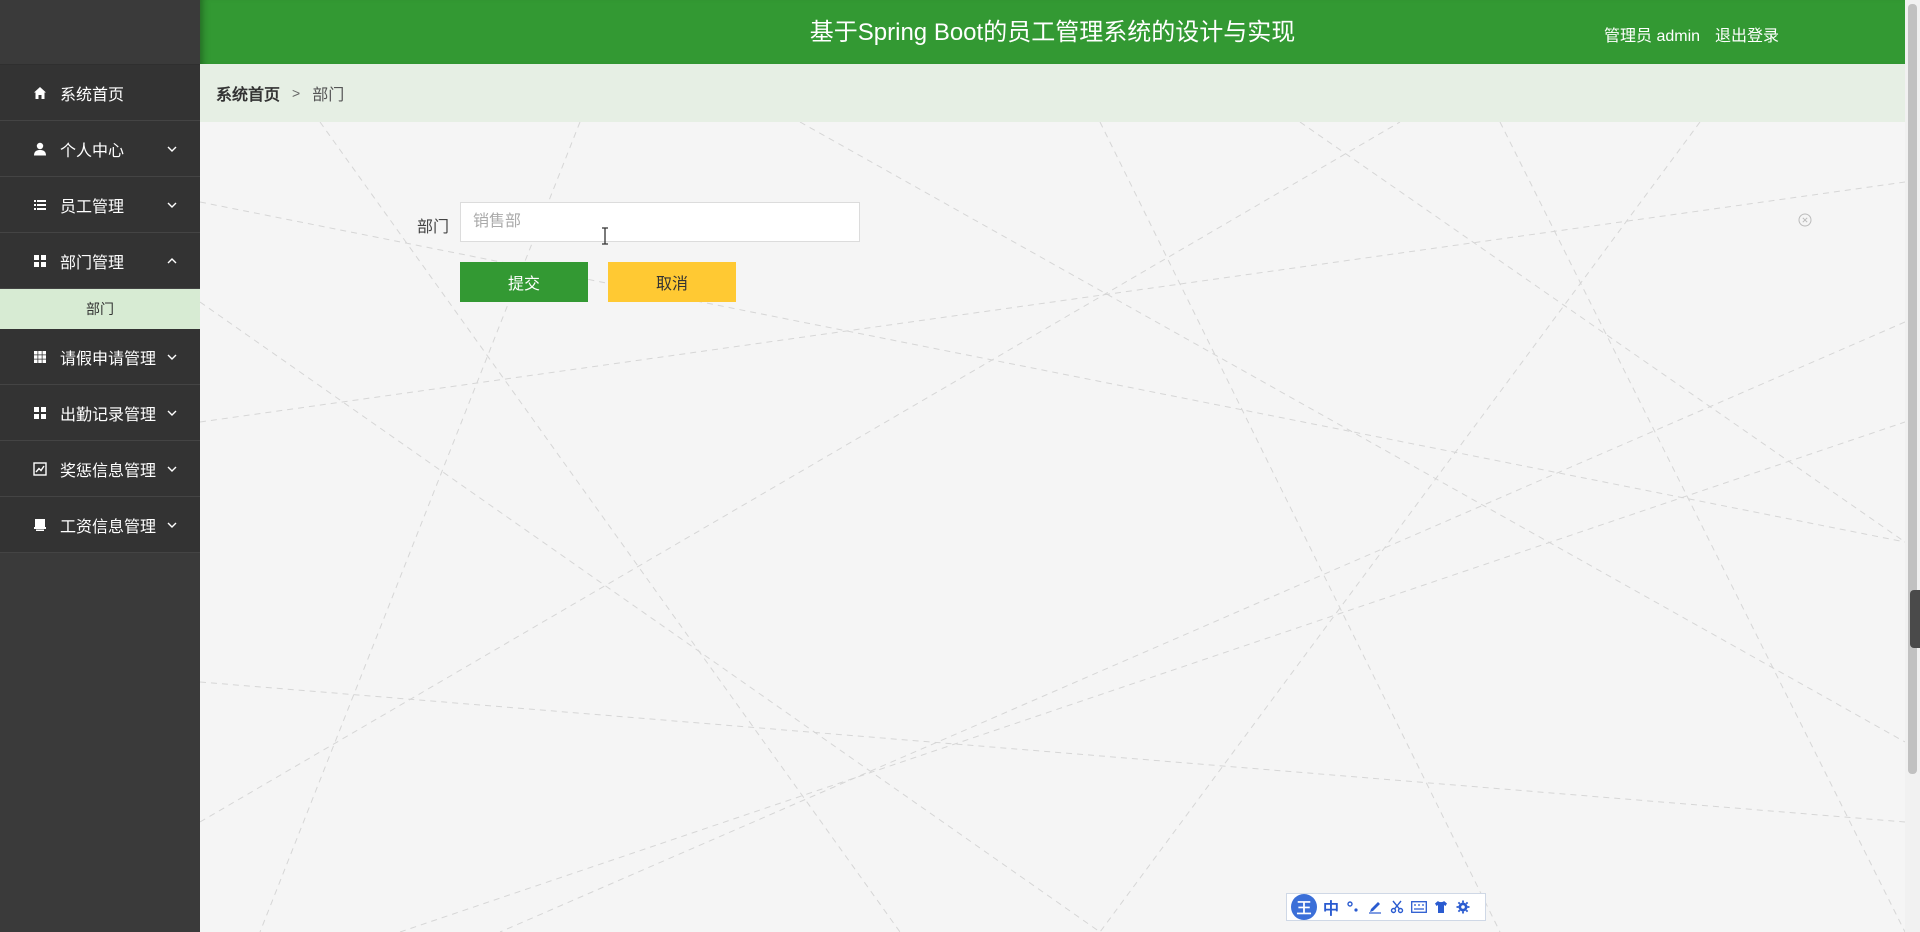 The height and width of the screenshot is (932, 1920). Describe the element at coordinates (40, 149) in the screenshot. I see `user-icon` at that location.